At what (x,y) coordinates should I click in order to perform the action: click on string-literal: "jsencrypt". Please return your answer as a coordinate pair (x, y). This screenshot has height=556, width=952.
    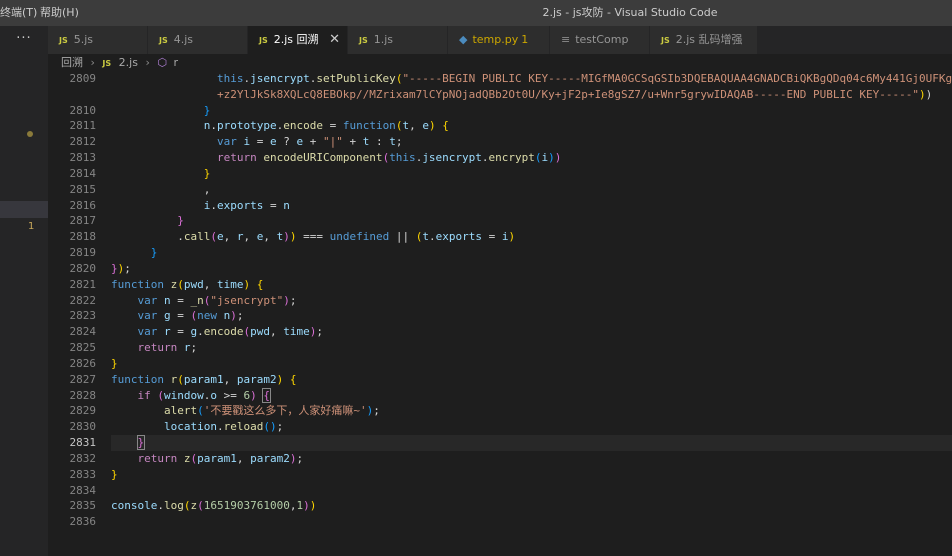
    Looking at the image, I should click on (247, 300).